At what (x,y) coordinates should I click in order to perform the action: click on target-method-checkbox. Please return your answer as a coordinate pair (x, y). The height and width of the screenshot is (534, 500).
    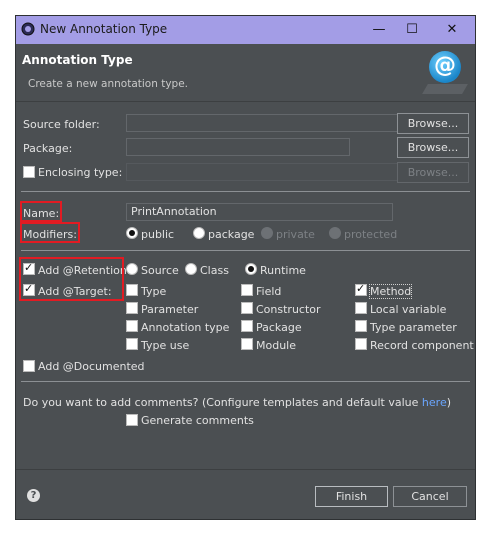
    Looking at the image, I should click on (361, 289).